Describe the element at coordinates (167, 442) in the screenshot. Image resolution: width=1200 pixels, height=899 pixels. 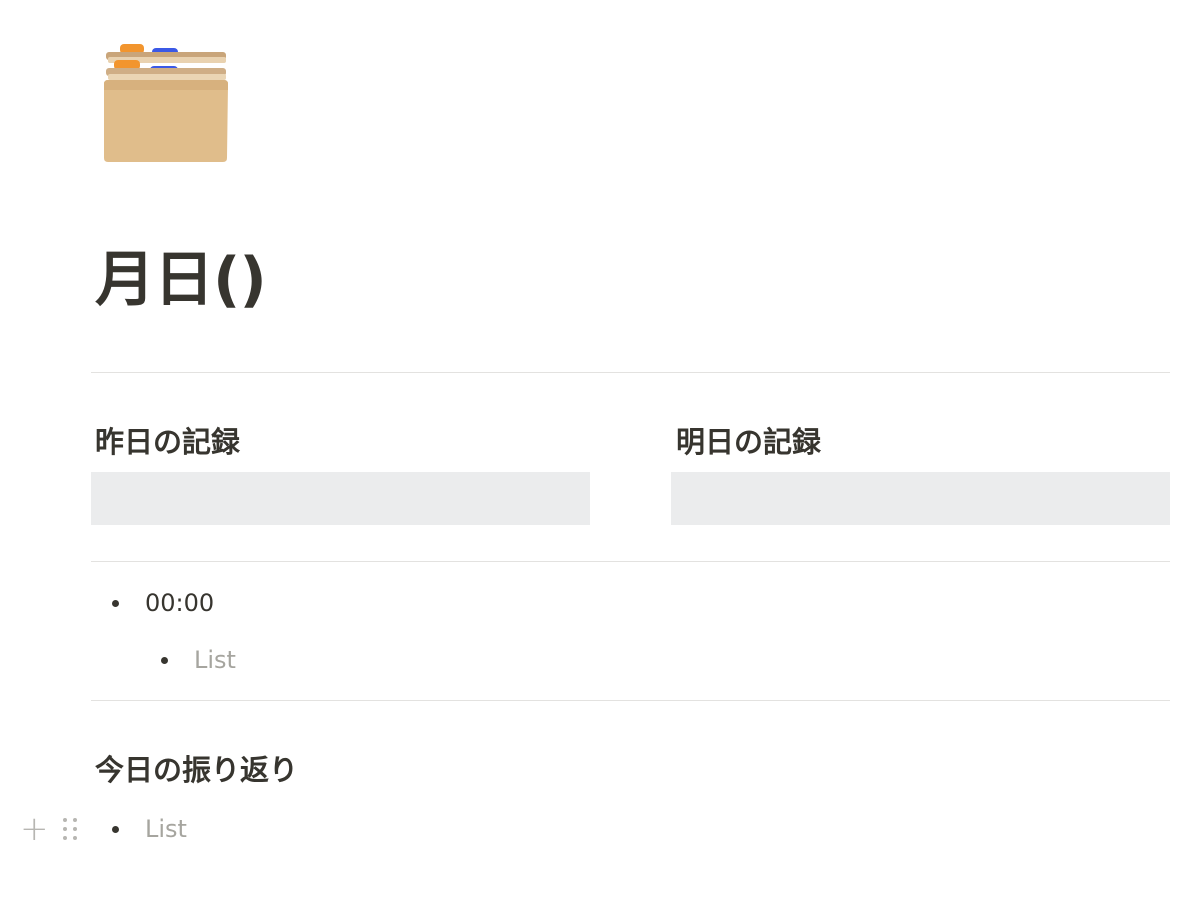
I see `heading-yesterday-record: 昨日の記録` at that location.